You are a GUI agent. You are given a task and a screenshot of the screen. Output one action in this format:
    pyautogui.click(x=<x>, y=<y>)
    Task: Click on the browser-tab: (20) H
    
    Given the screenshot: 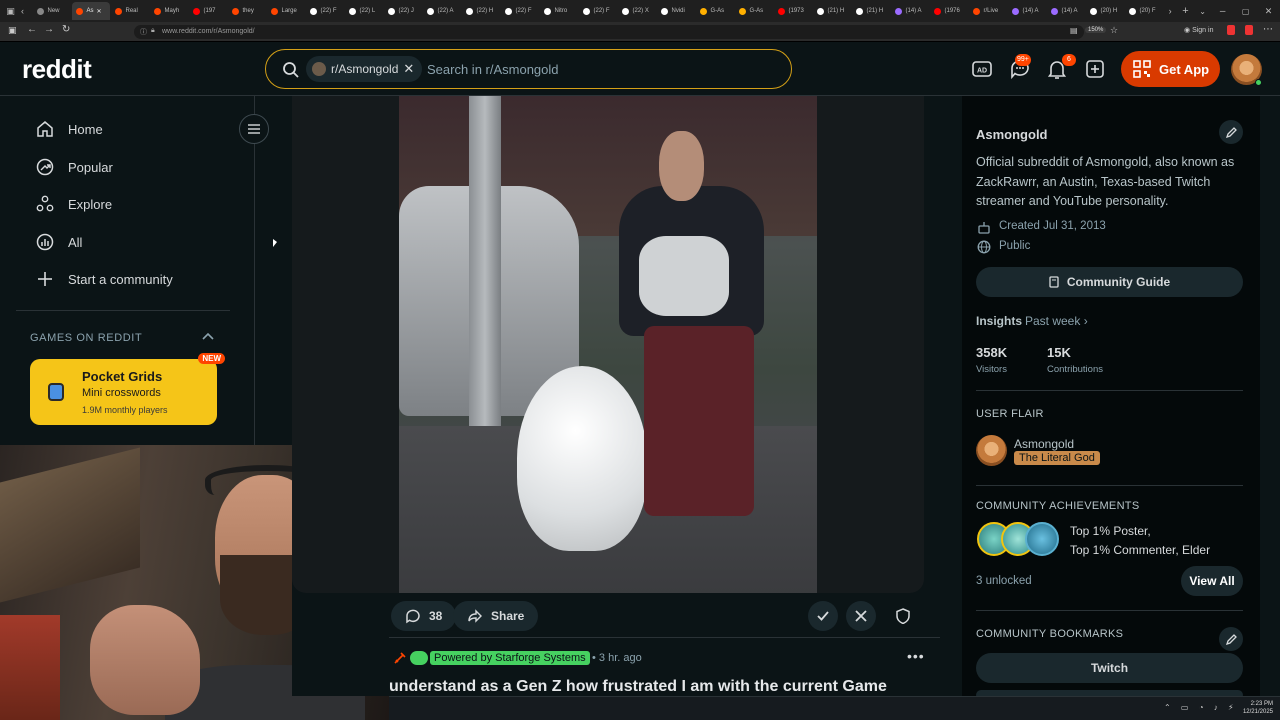 What is the action you would take?
    pyautogui.click(x=1105, y=11)
    